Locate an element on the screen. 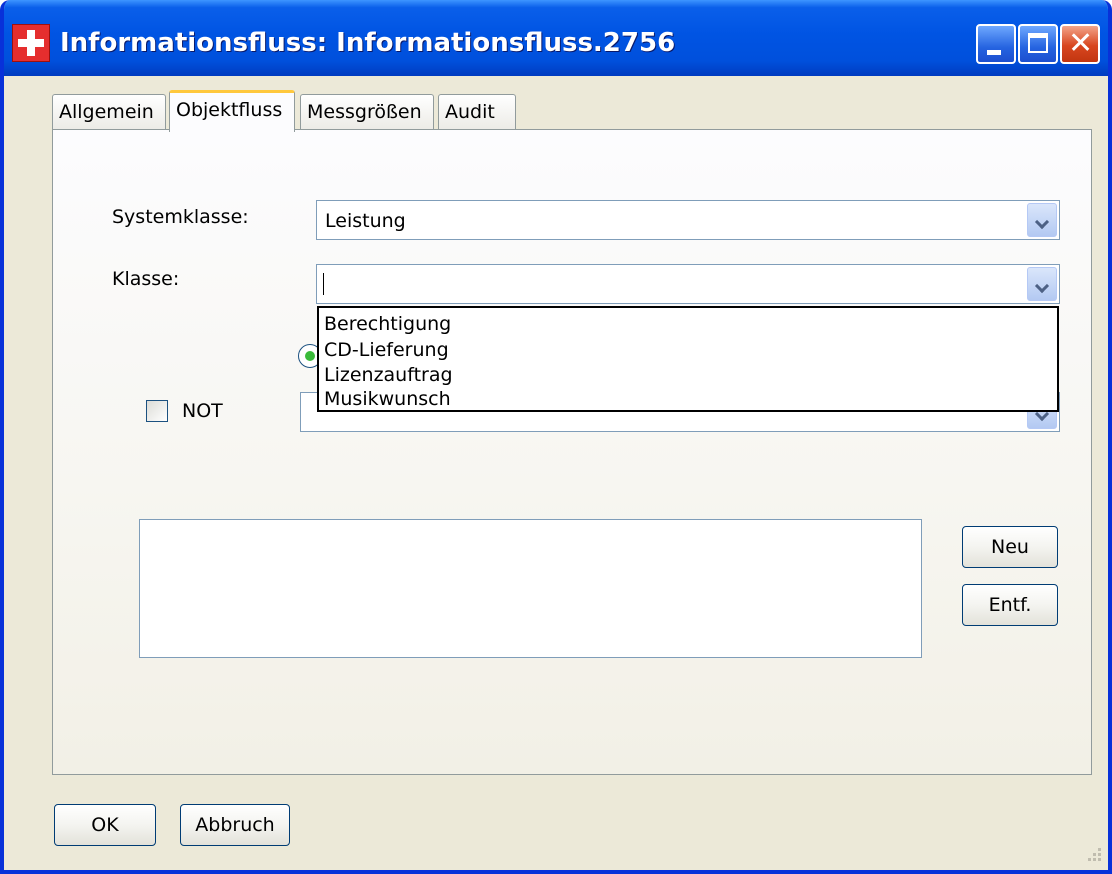  dropdown-option: CD-Lieferung is located at coordinates (386, 350).